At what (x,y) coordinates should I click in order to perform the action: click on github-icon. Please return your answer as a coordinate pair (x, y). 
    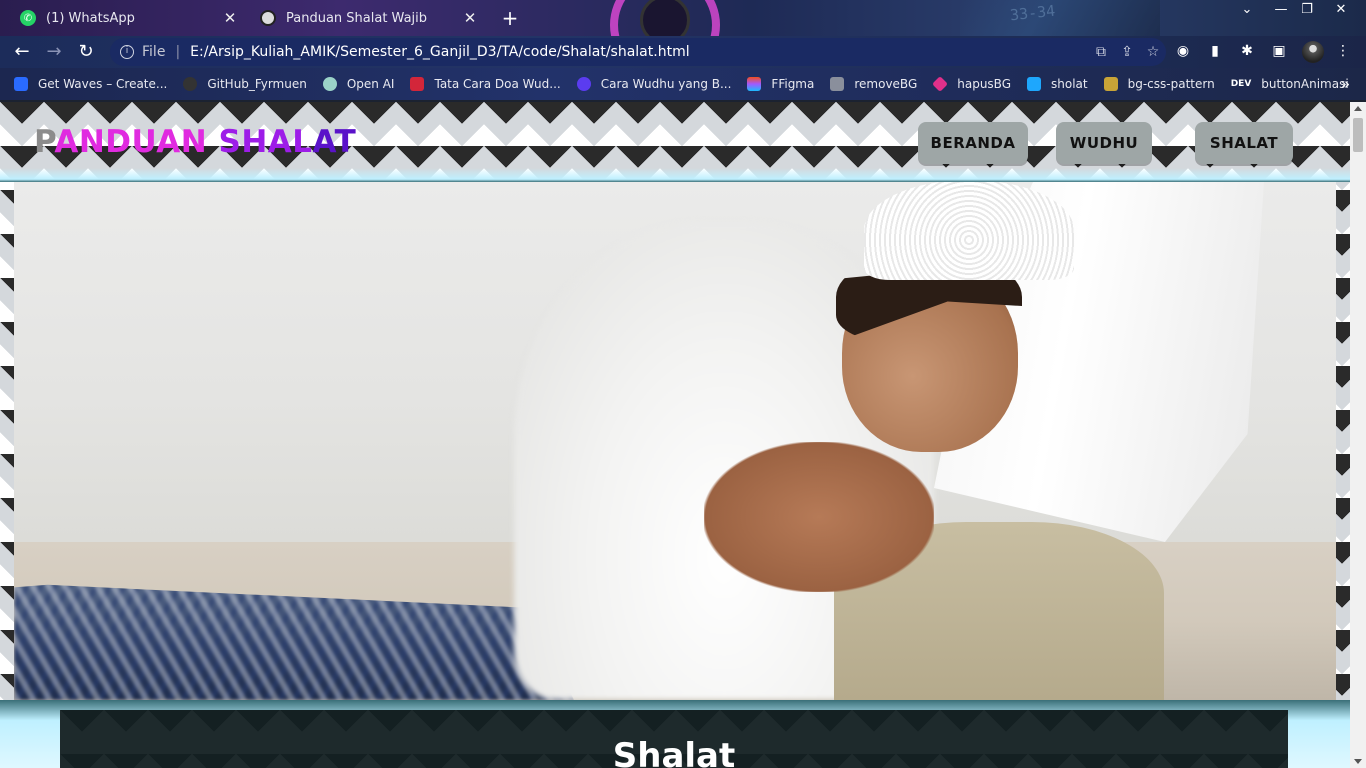
    Looking at the image, I should click on (190, 84).